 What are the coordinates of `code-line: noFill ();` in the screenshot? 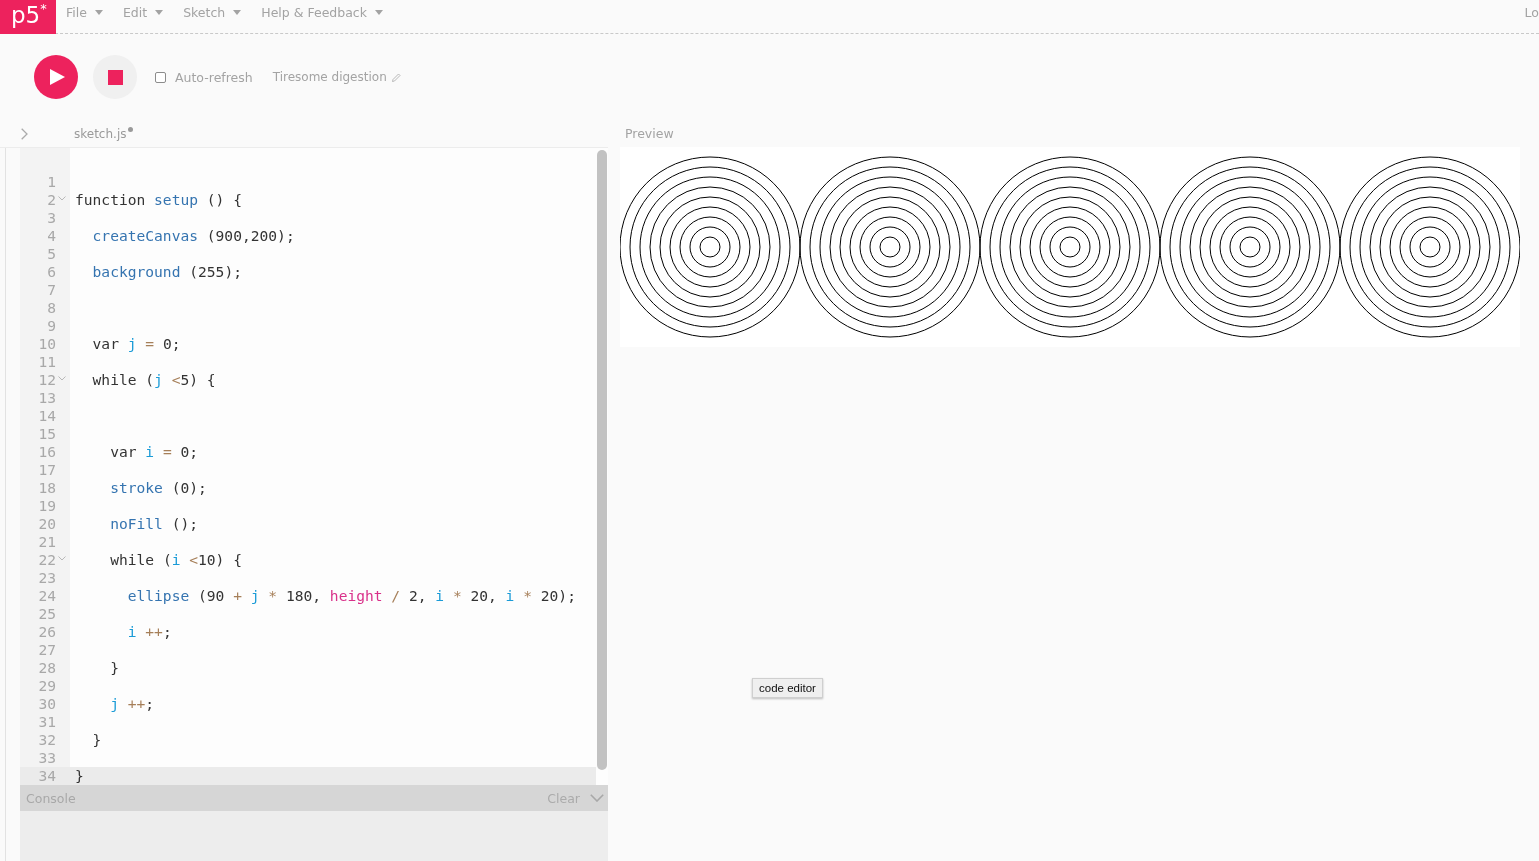 It's located at (154, 523).